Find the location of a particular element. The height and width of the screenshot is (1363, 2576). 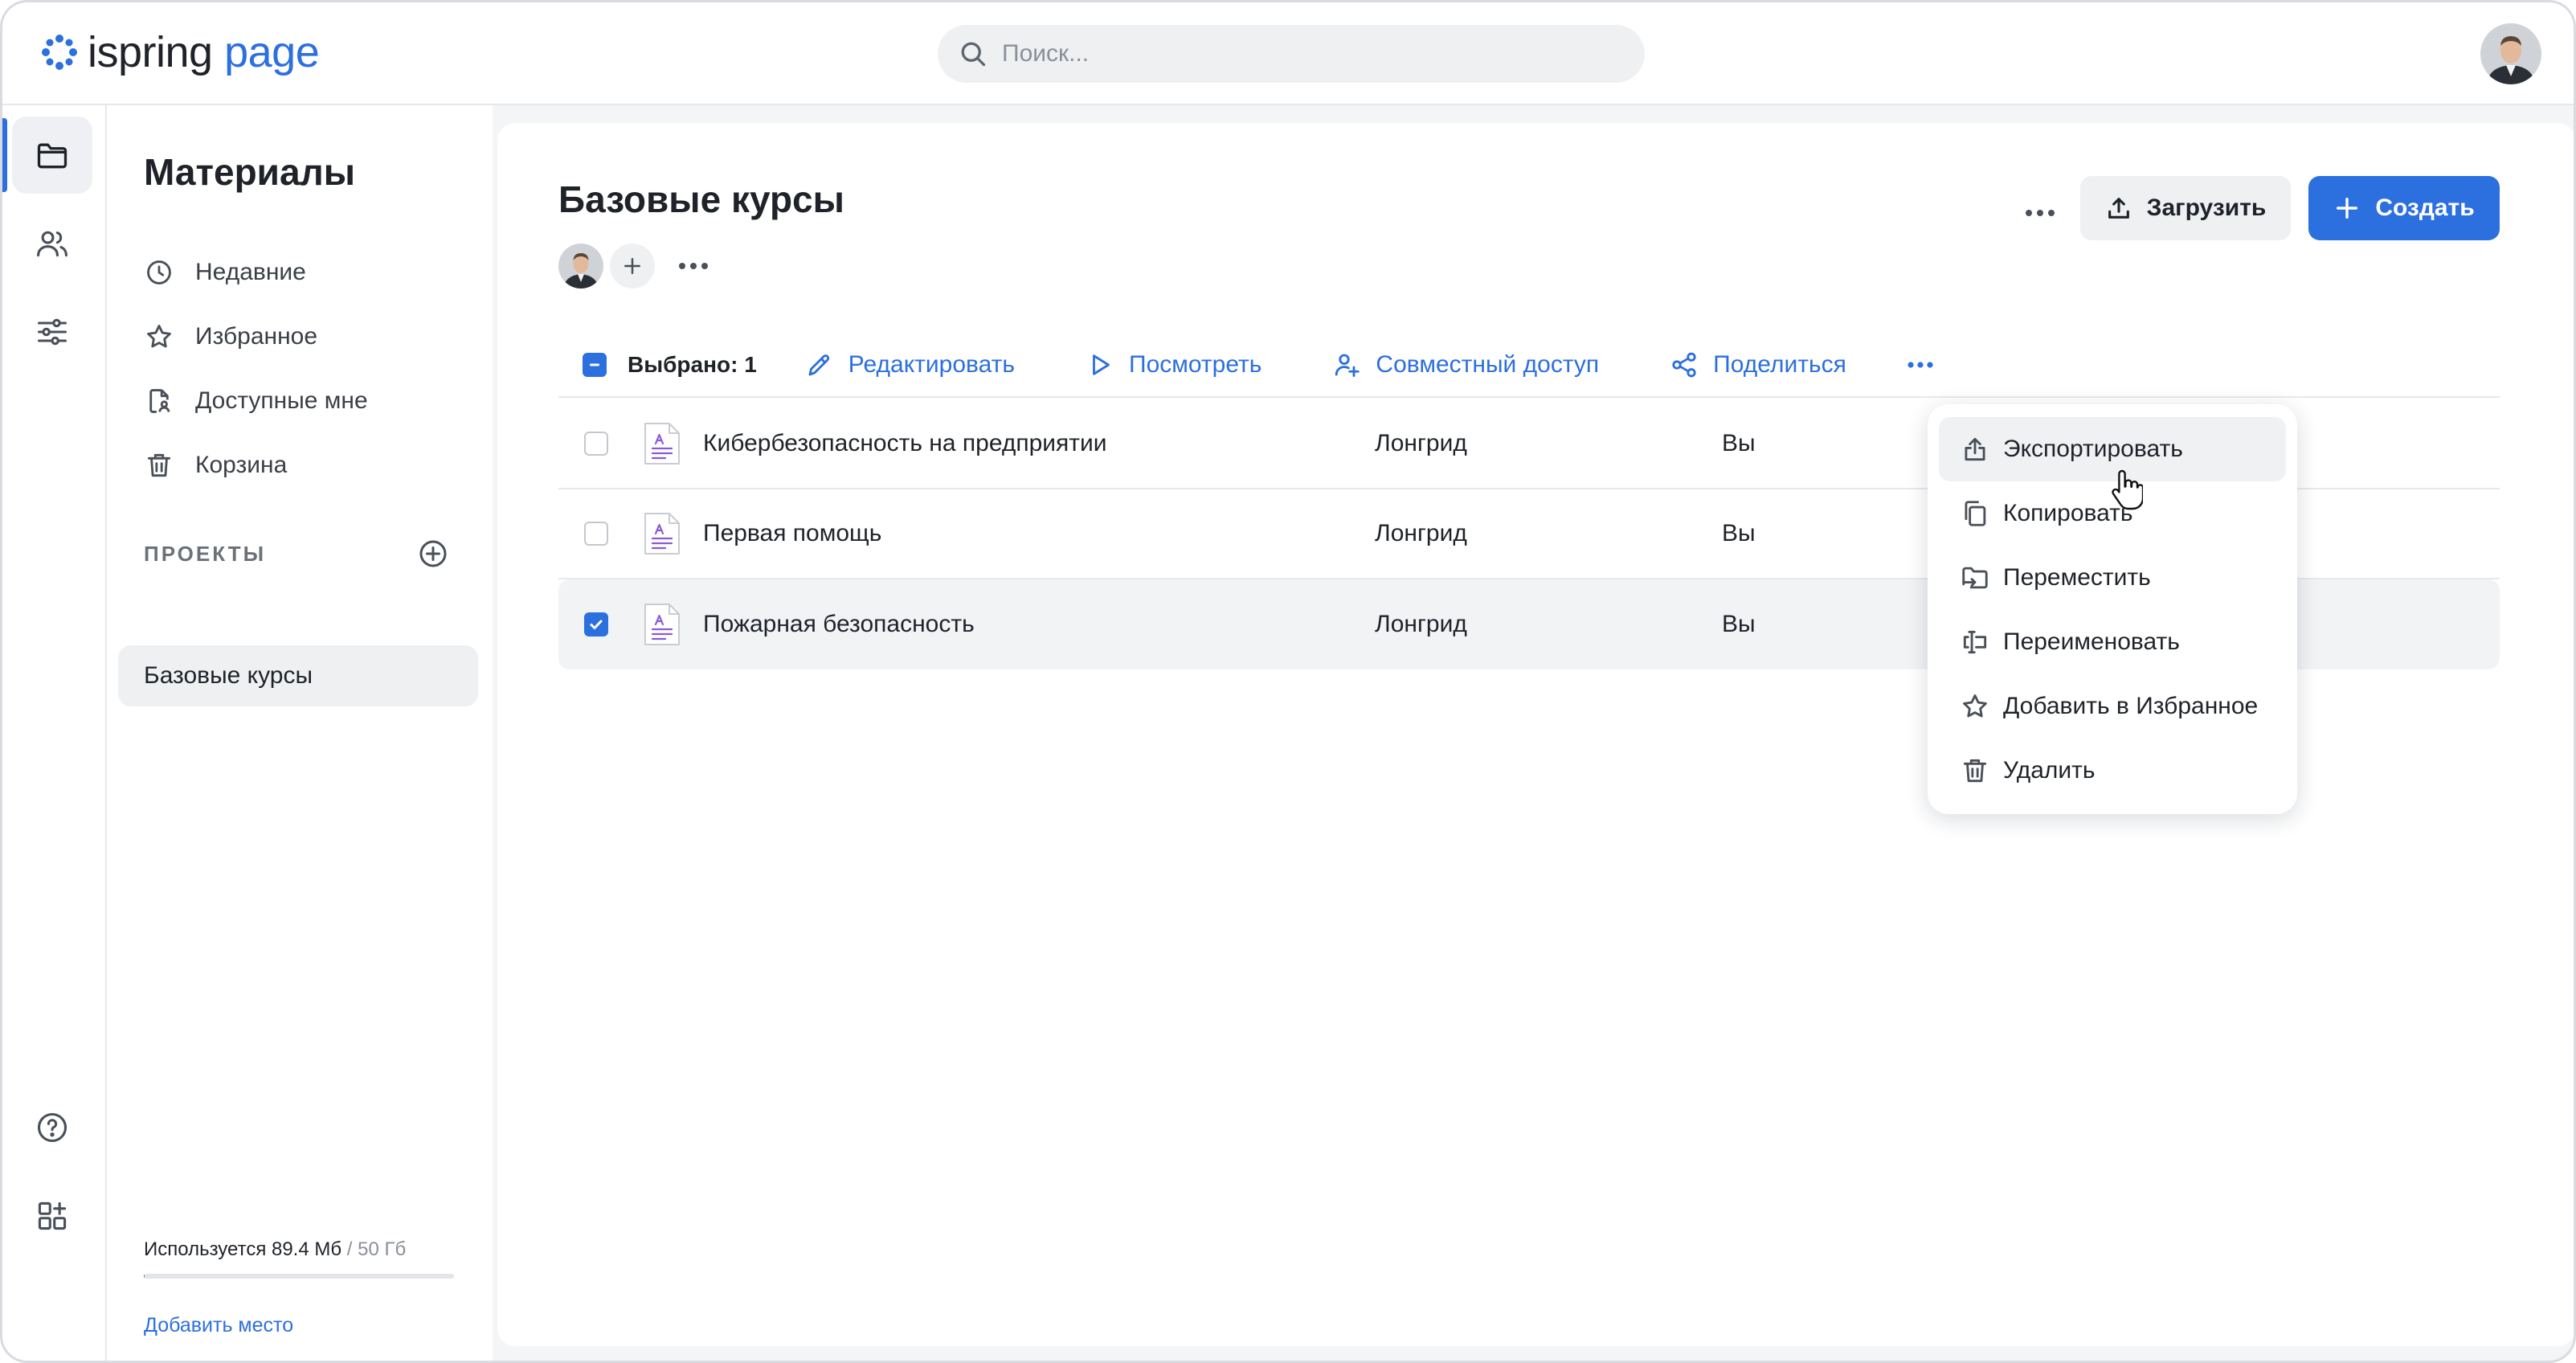

rail-users-button is located at coordinates (52, 244).